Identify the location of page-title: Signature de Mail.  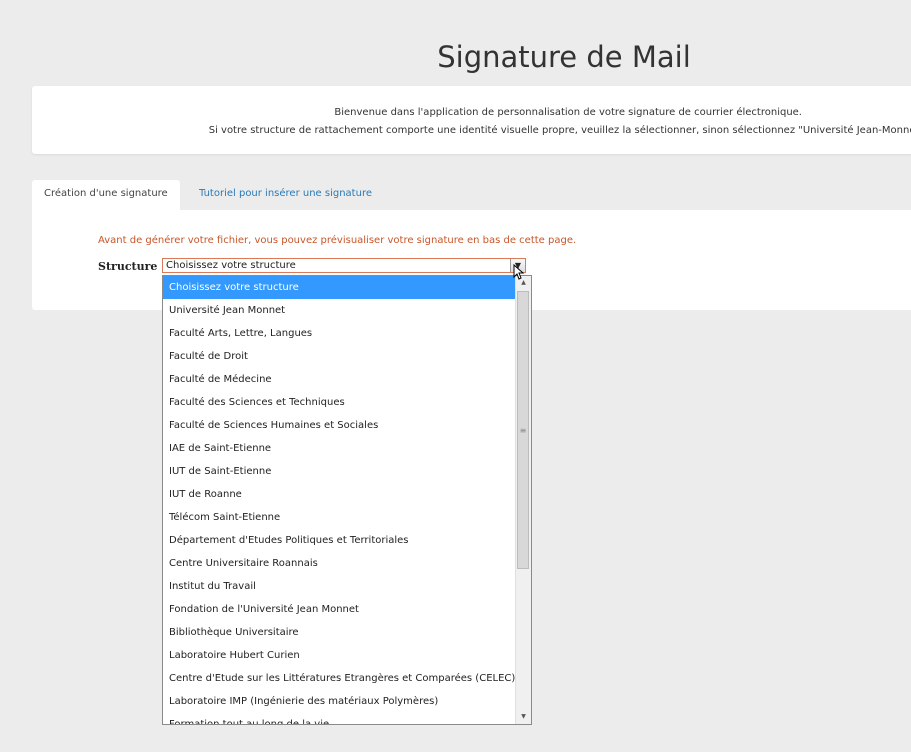
(564, 57).